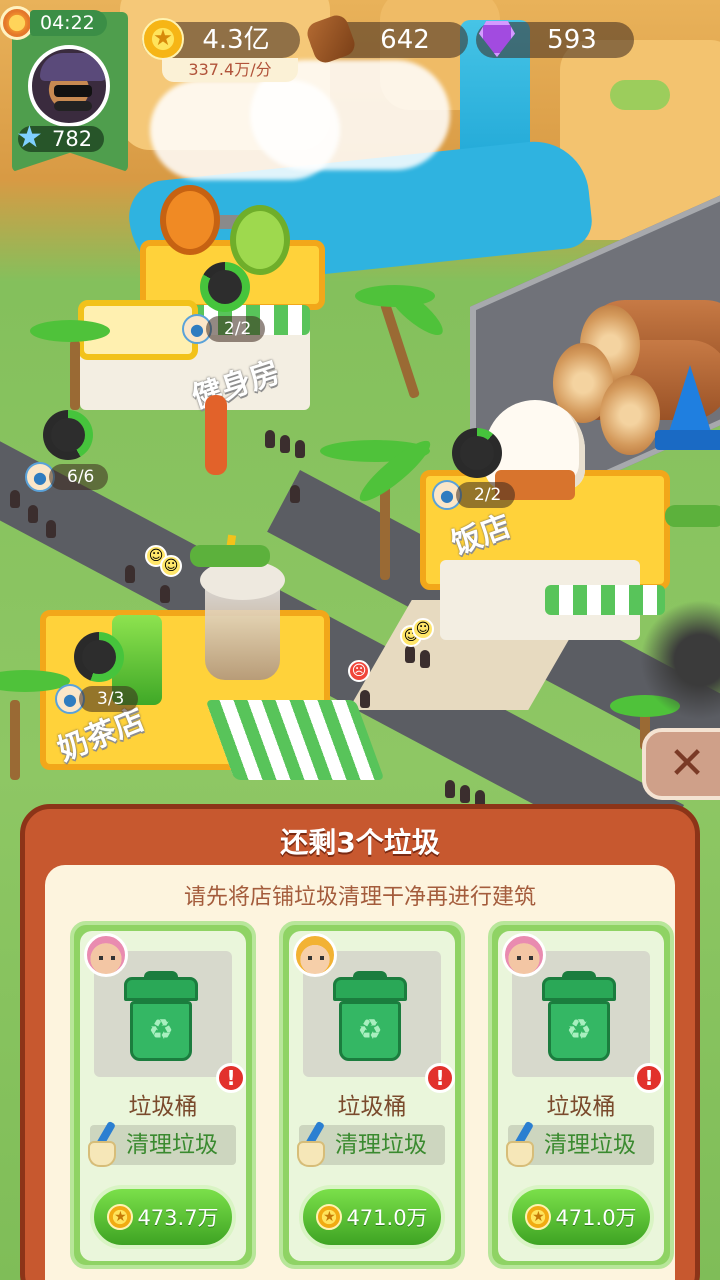 The image size is (720, 1280). I want to click on player-profile: 04:22 782 ★, so click(67, 89).